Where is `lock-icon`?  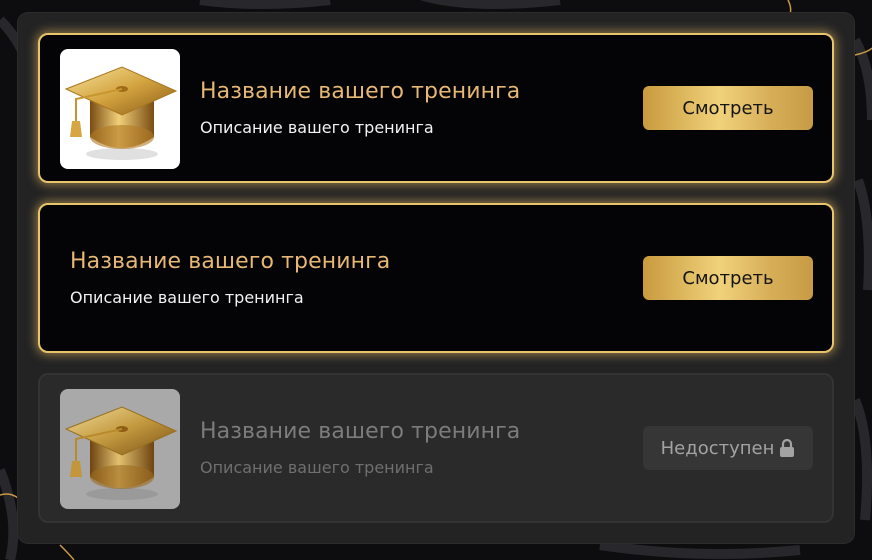 lock-icon is located at coordinates (787, 448).